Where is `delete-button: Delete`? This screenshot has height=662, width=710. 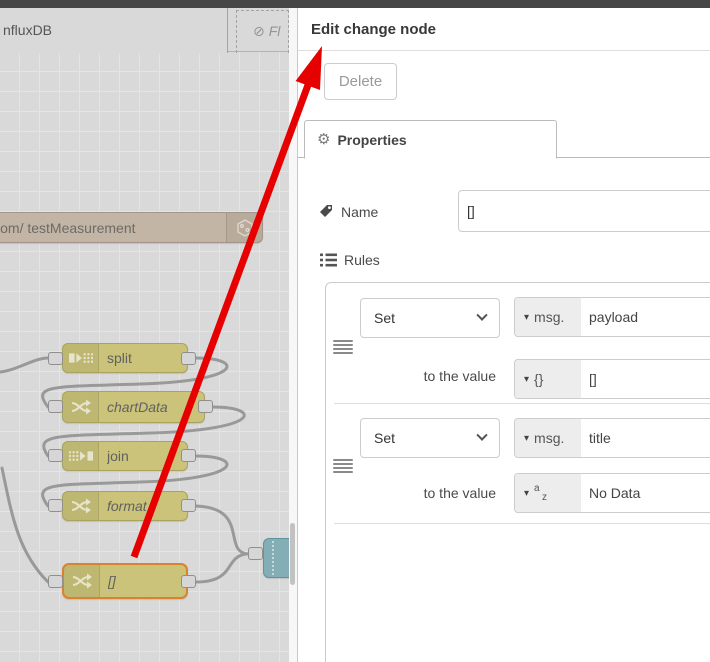 delete-button: Delete is located at coordinates (360, 81).